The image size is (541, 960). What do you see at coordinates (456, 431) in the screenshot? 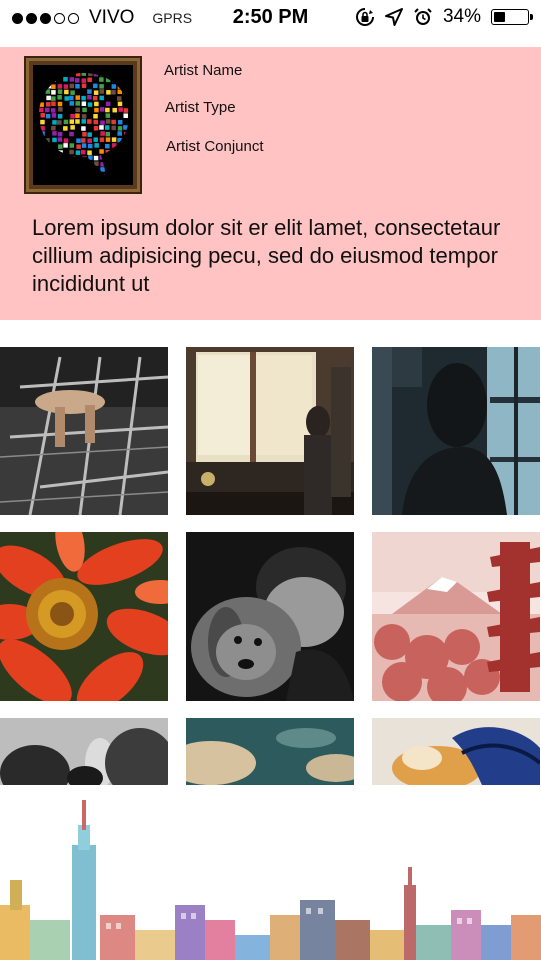
I see `gallery-photo-woman-silhouette` at bounding box center [456, 431].